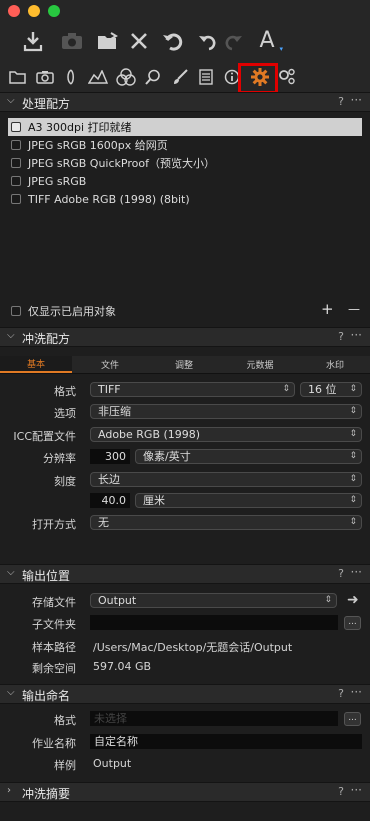 The image size is (370, 821). What do you see at coordinates (34, 11) in the screenshot?
I see `minimize-window-button` at bounding box center [34, 11].